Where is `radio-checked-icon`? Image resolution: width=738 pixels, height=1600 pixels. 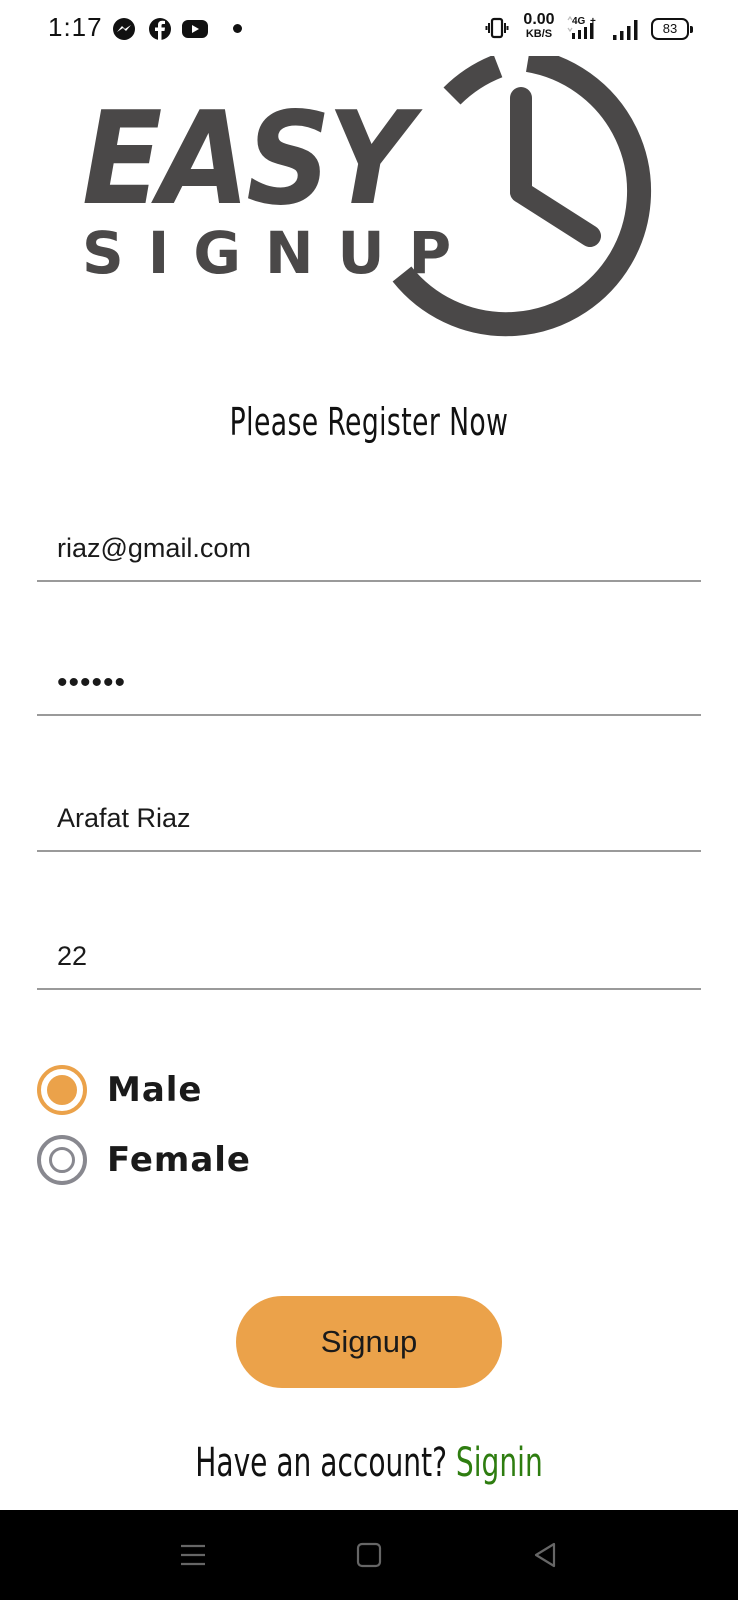
radio-checked-icon is located at coordinates (62, 1090).